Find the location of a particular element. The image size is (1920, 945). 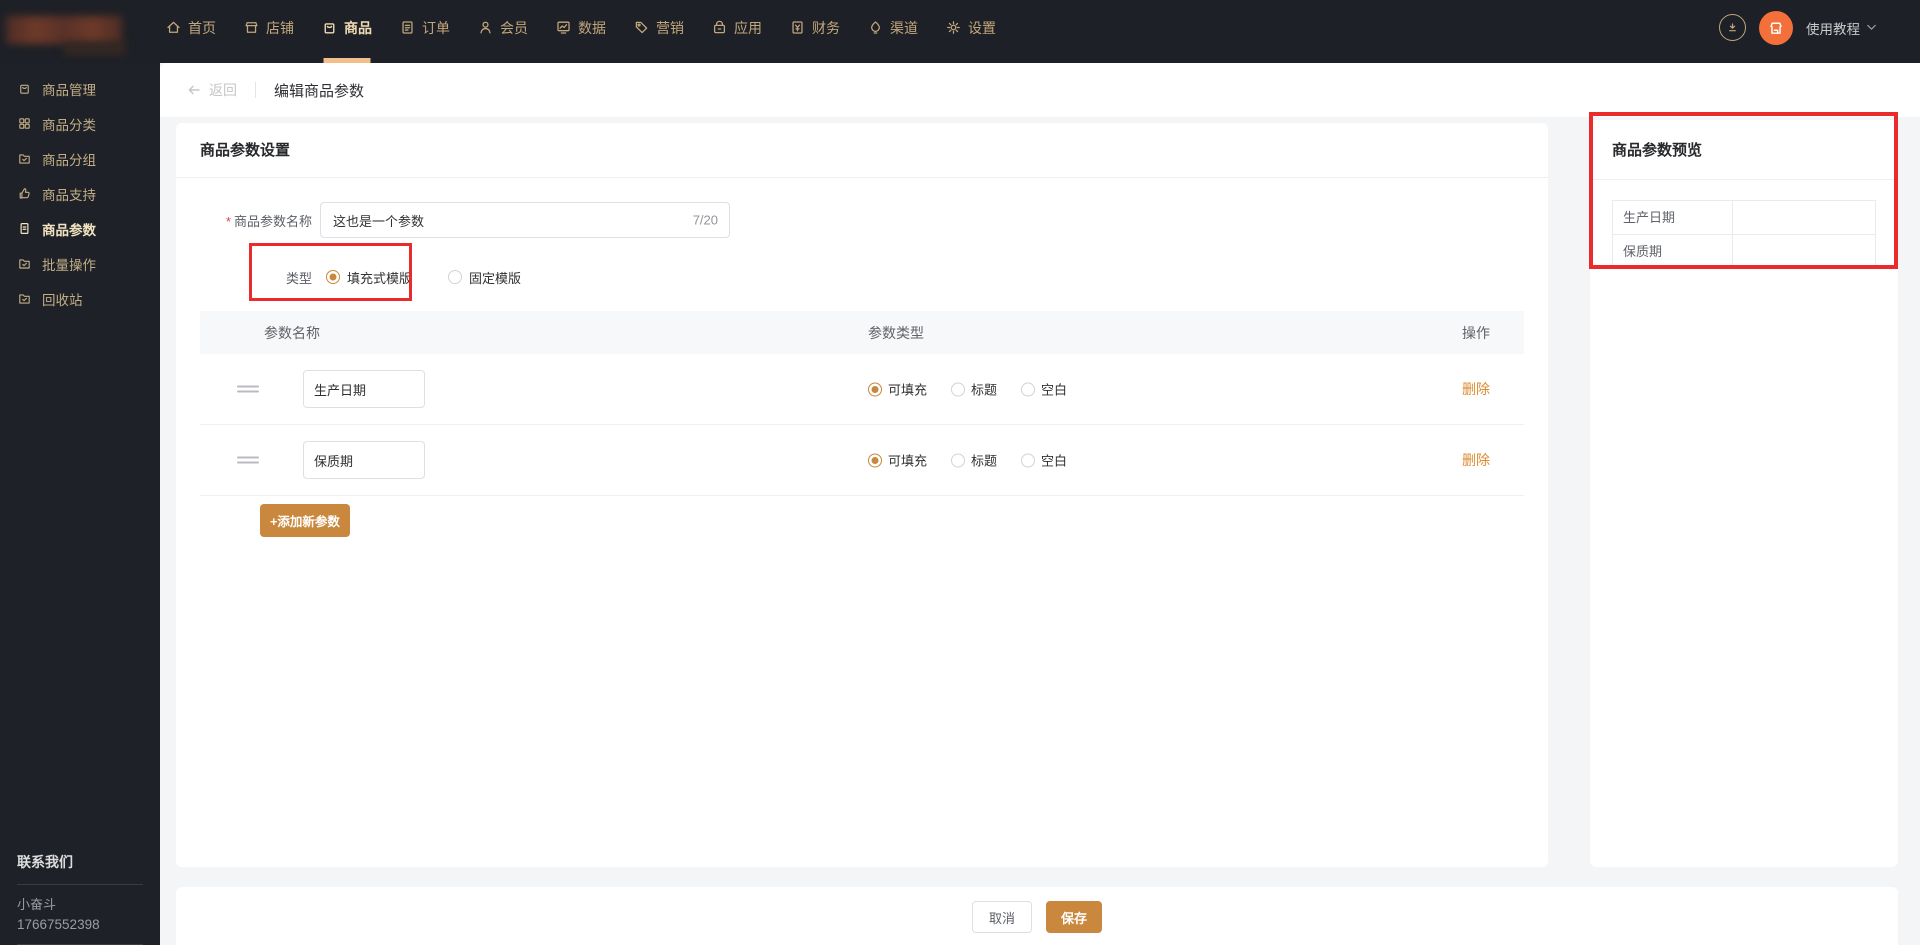

tutorial-menu: 使用教程 is located at coordinates (1842, 28).